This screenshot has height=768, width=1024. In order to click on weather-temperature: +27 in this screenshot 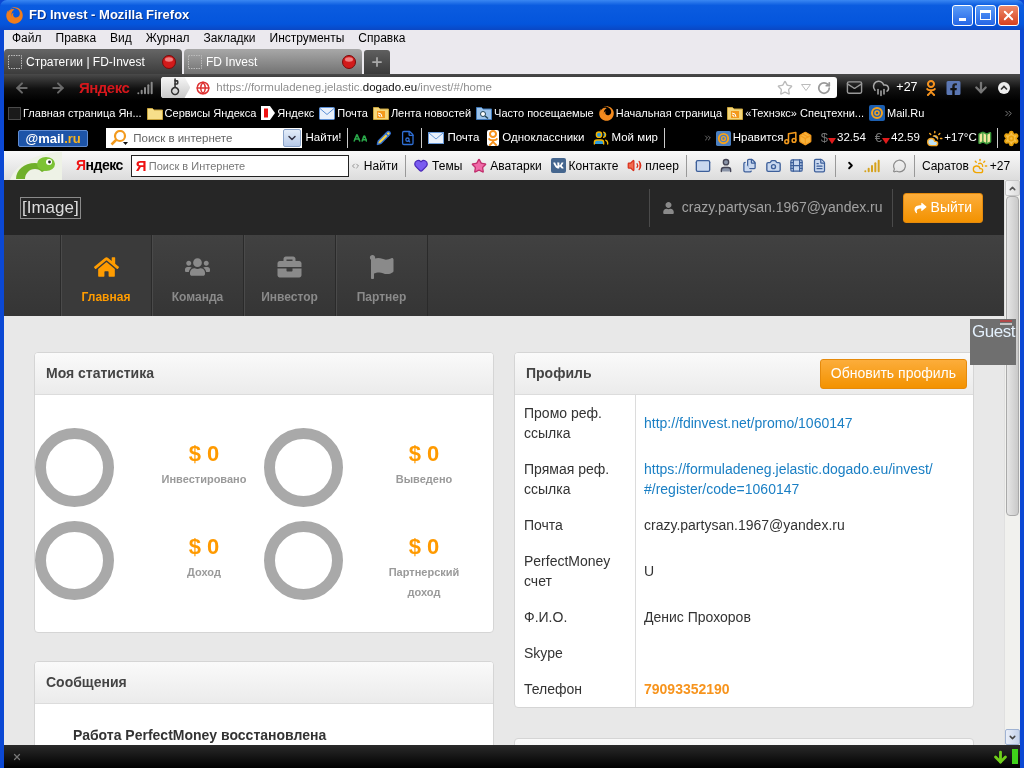, I will do `click(1000, 166)`.